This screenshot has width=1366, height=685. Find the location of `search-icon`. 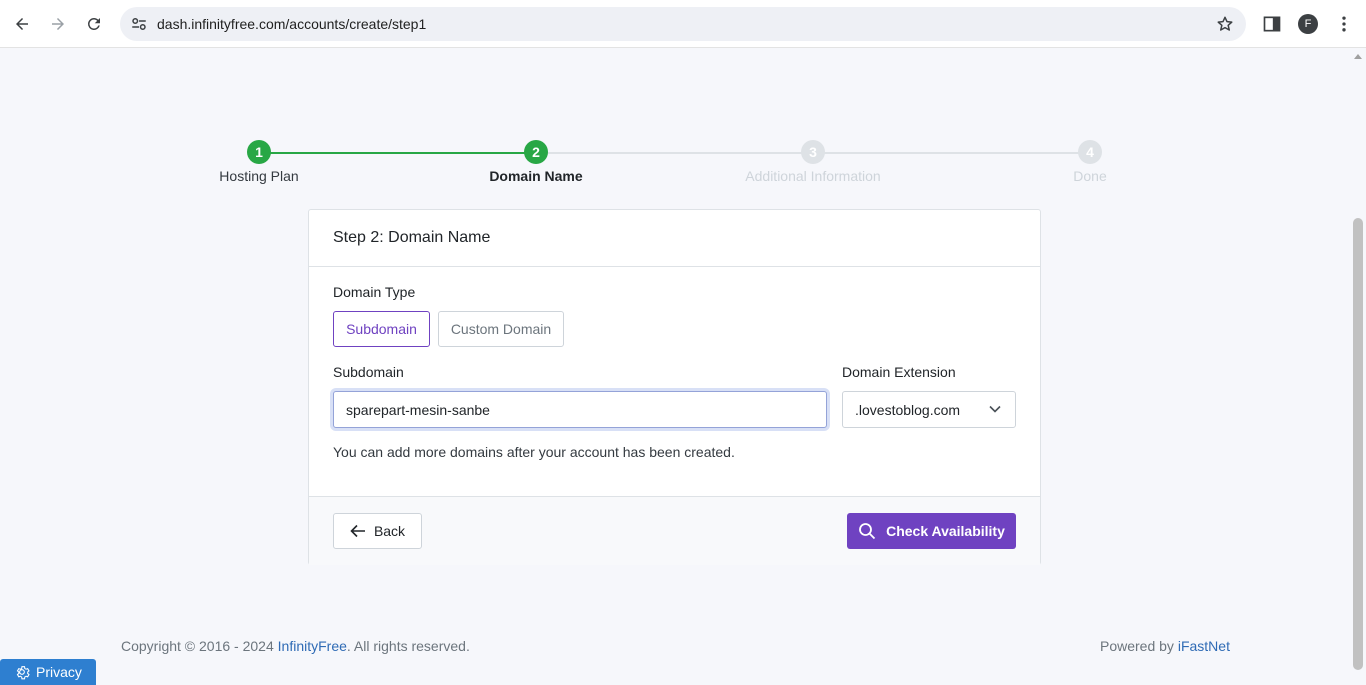

search-icon is located at coordinates (867, 531).